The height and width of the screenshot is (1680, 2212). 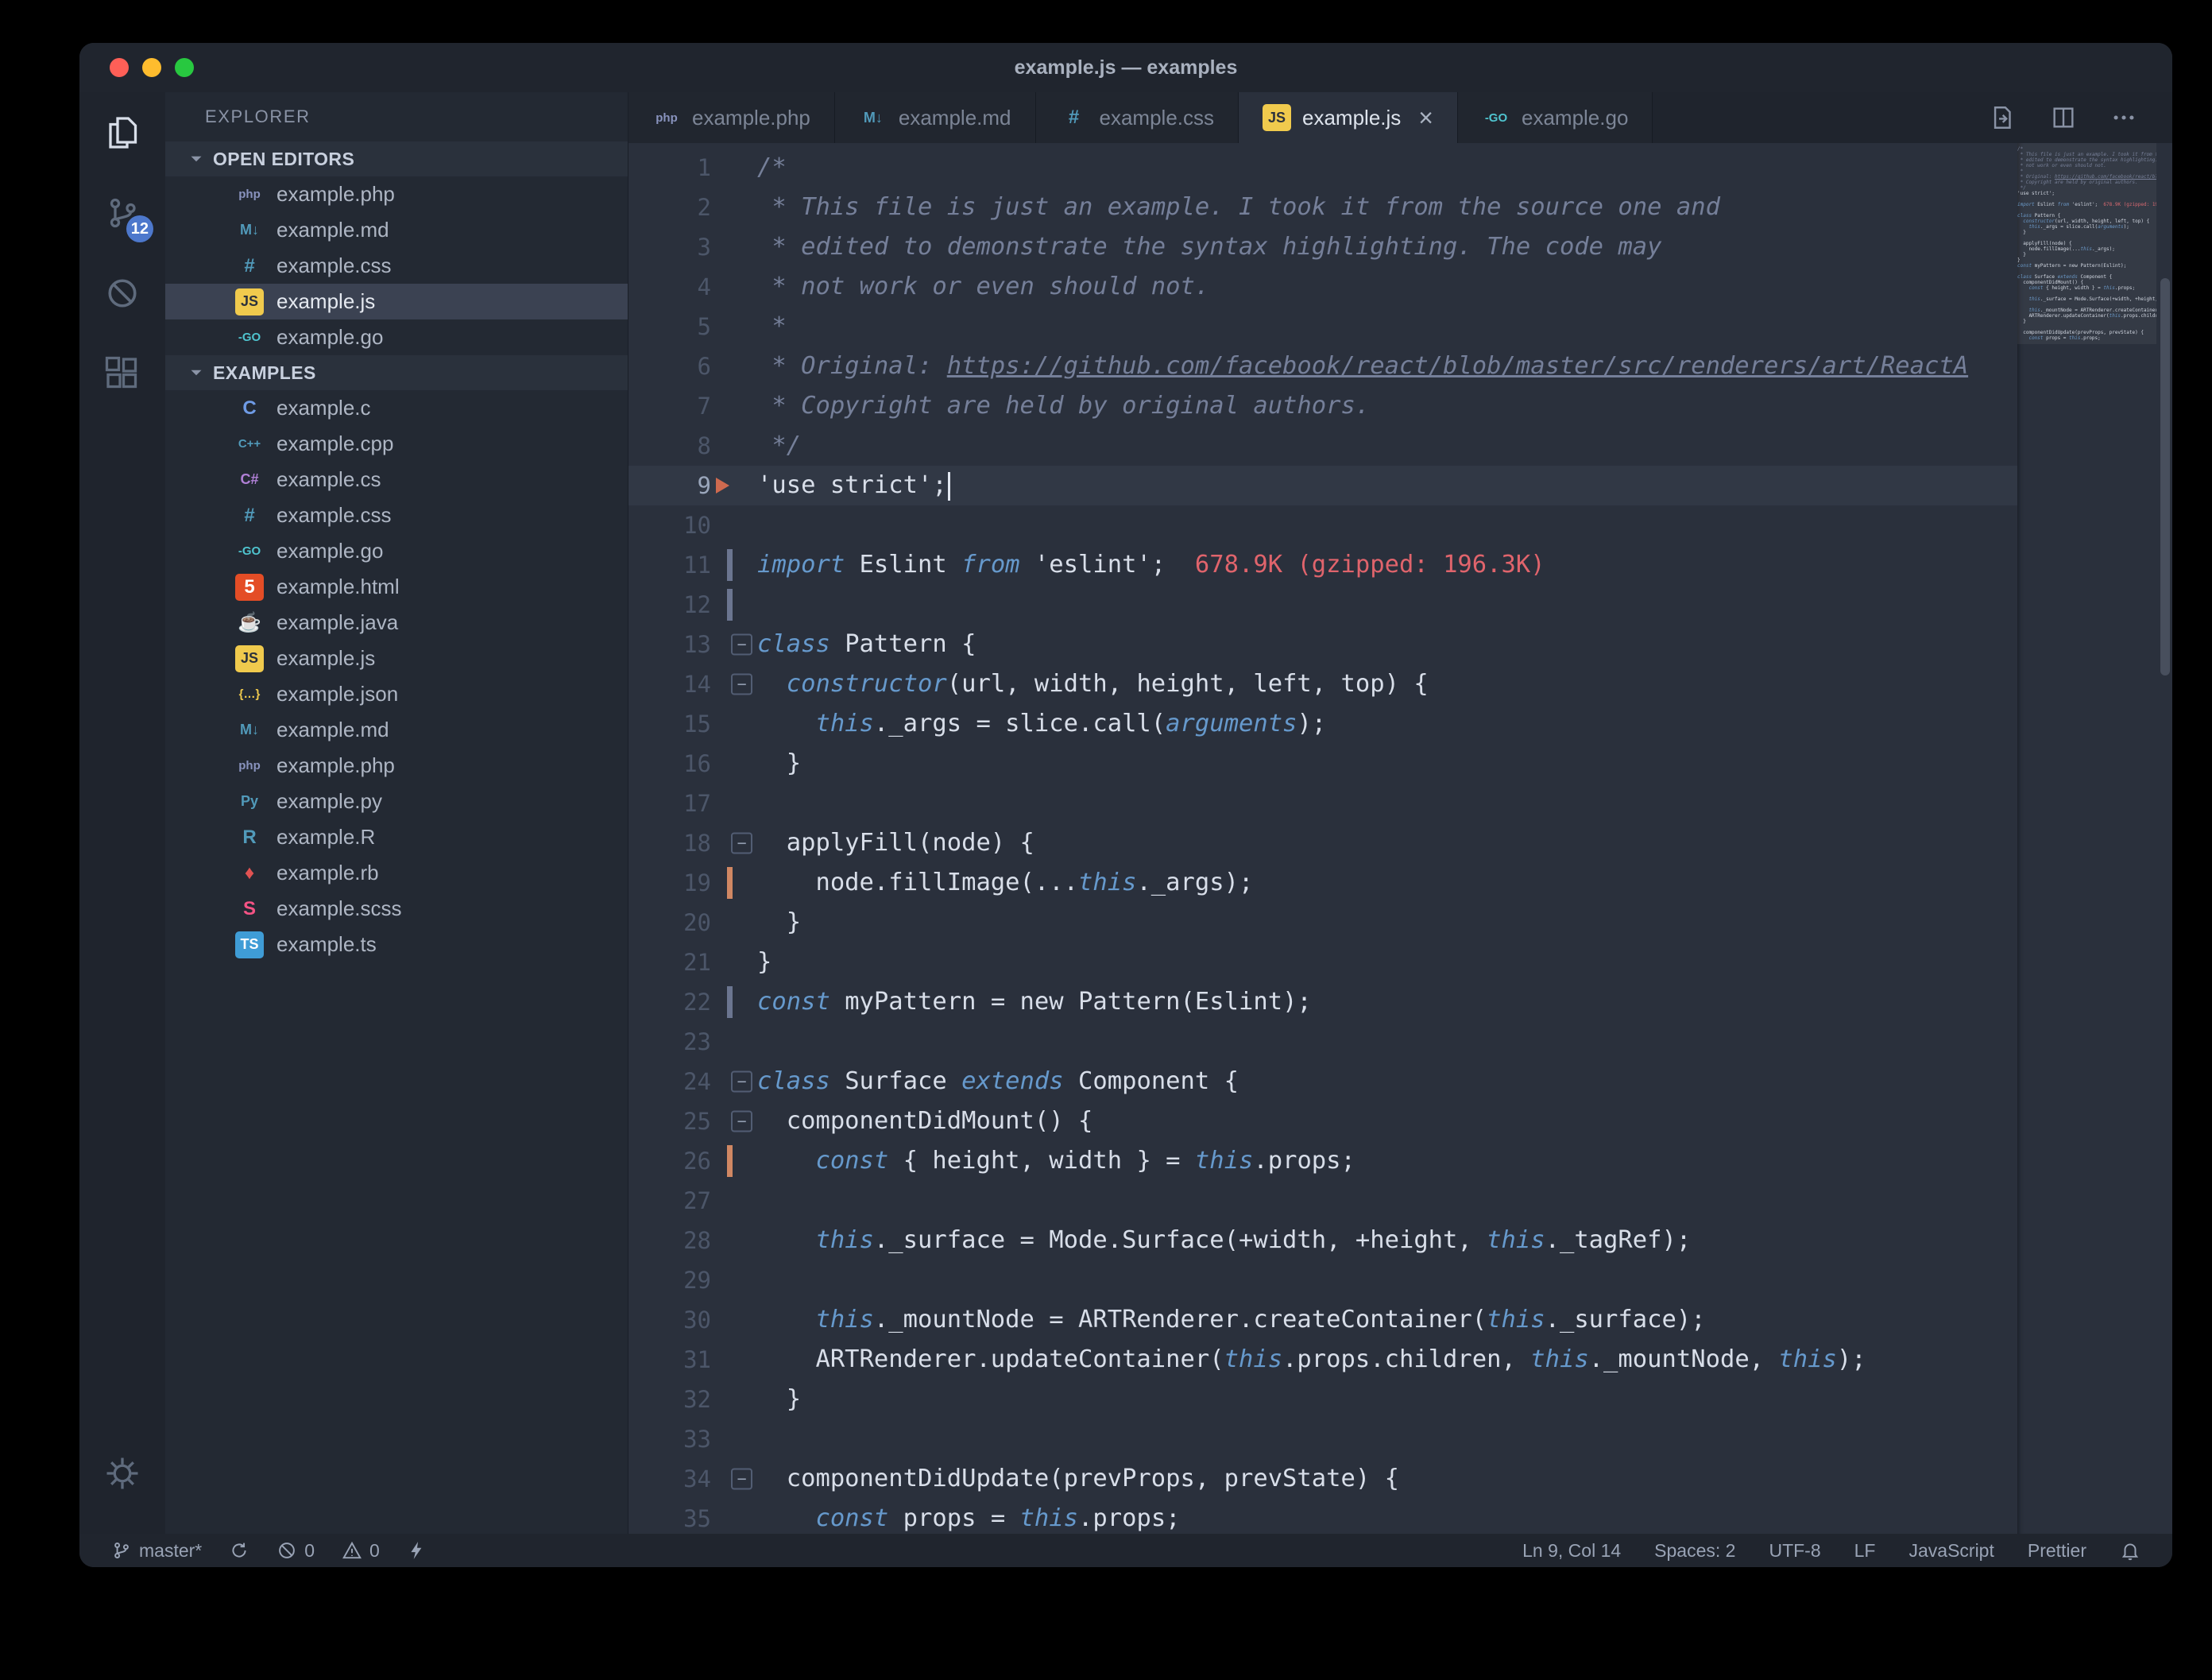 I want to click on code-line-17: 17, so click(x=1322, y=803).